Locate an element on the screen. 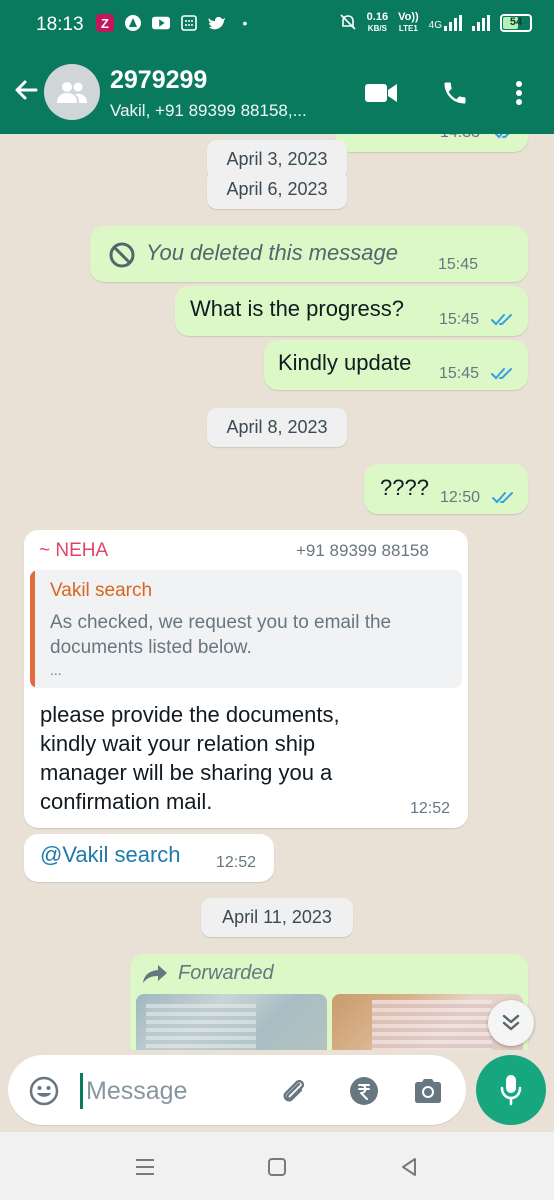 The height and width of the screenshot is (1200, 554). notification-icons: Z • is located at coordinates (175, 23).